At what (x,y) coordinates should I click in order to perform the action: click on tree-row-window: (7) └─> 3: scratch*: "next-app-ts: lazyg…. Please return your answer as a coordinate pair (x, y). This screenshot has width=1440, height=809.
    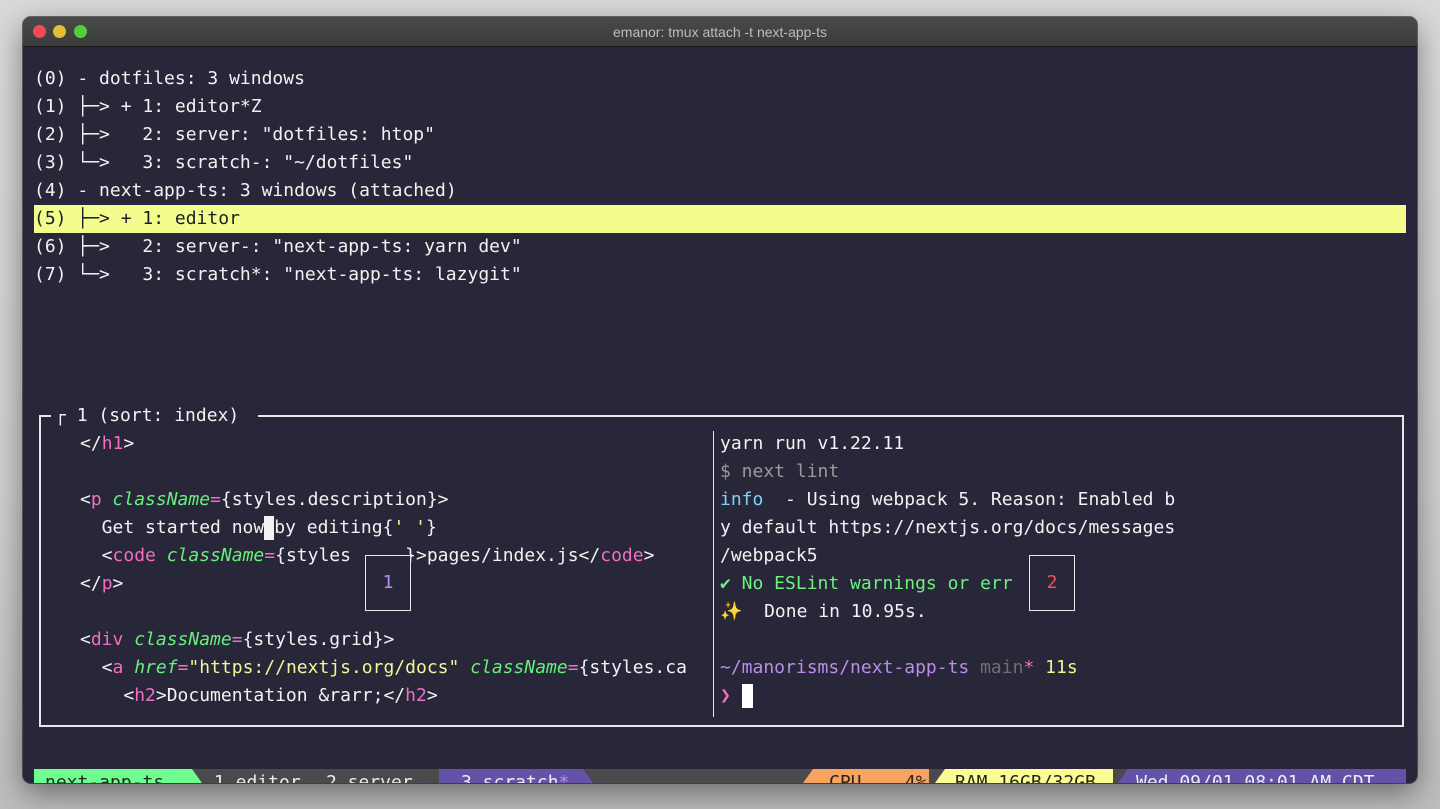
    Looking at the image, I should click on (720, 275).